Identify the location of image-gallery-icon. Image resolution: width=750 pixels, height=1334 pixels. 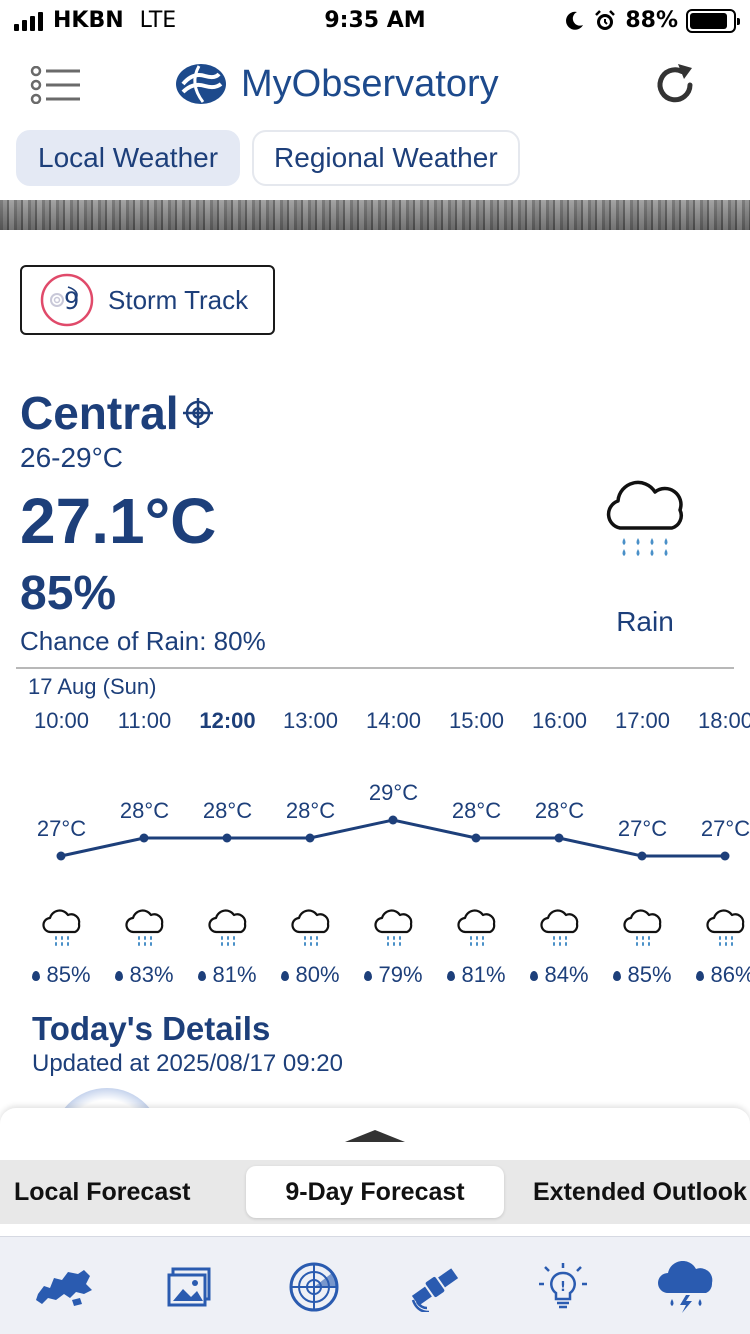
(189, 1287).